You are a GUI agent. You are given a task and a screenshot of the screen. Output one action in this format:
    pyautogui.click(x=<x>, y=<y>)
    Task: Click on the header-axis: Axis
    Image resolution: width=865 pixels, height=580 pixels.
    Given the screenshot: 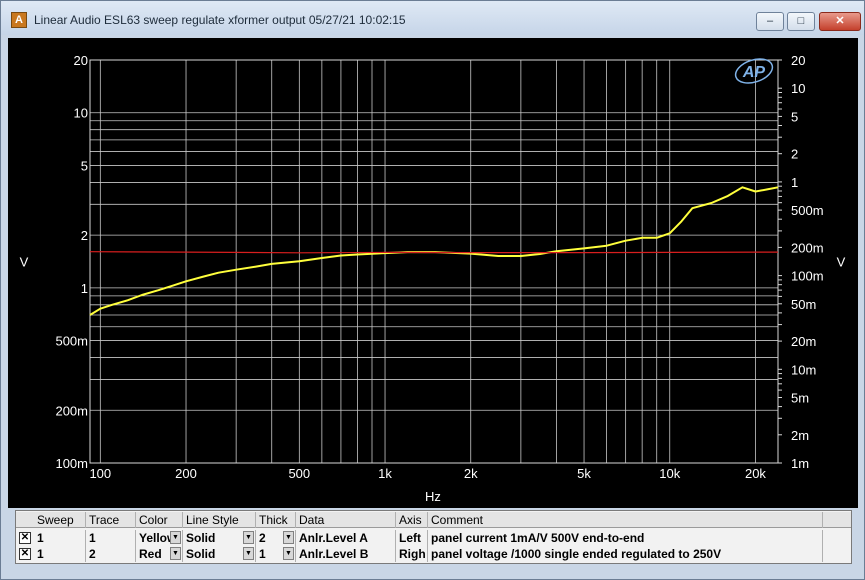 What is the action you would take?
    pyautogui.click(x=412, y=520)
    